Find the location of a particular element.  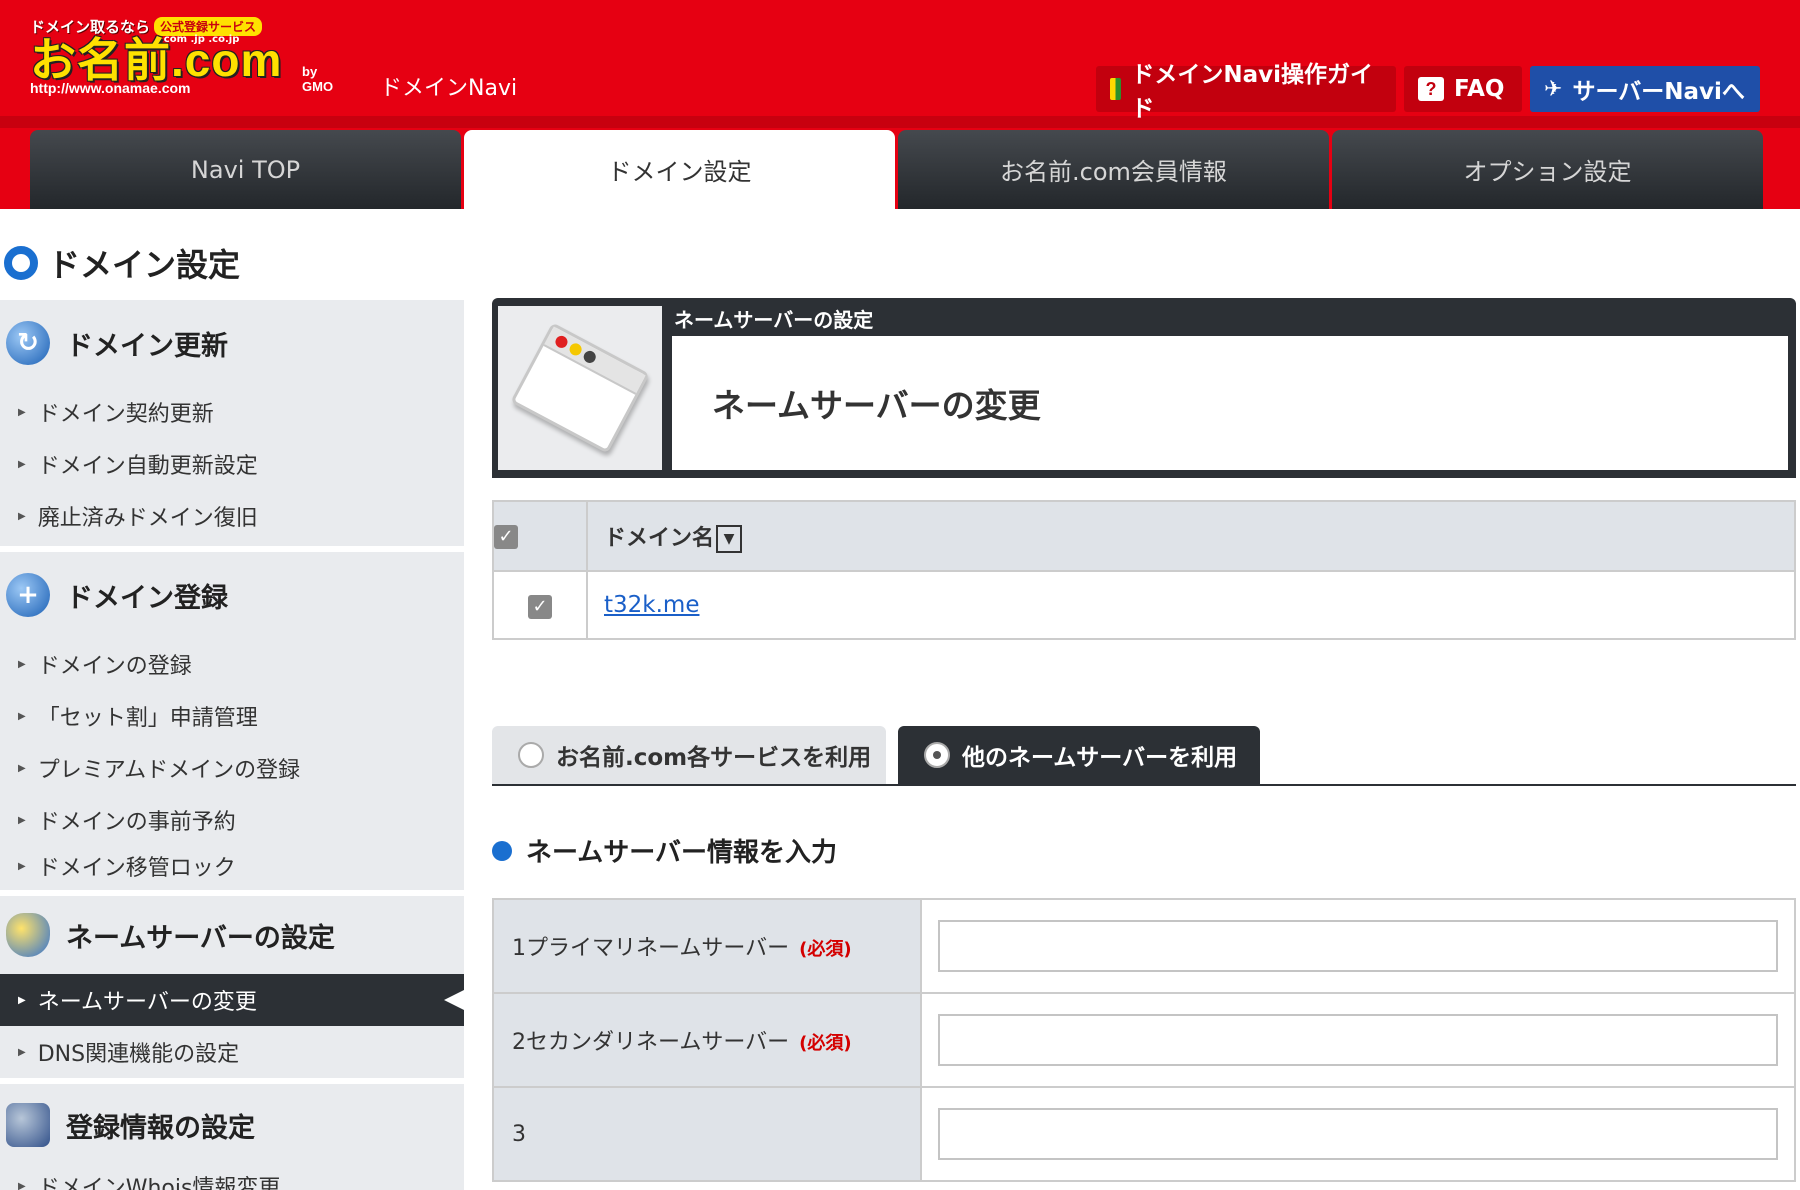

nameserver-input-cell is located at coordinates (1358, 946).